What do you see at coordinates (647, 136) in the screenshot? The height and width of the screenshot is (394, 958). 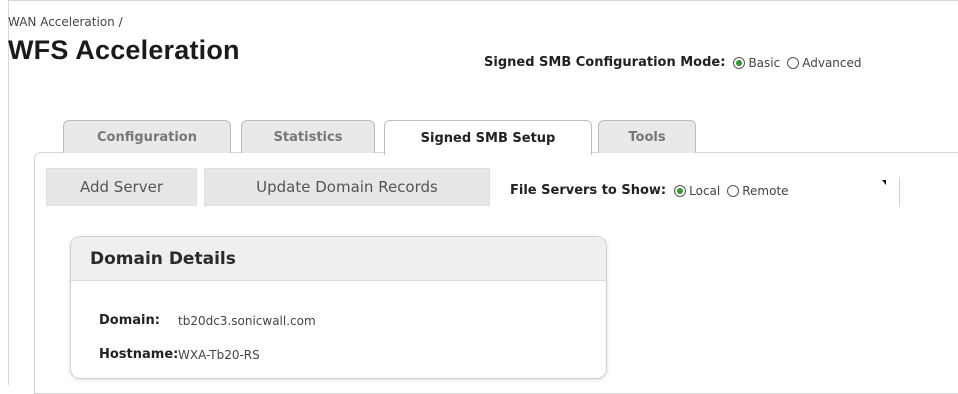 I see `tab-tools: Tools` at bounding box center [647, 136].